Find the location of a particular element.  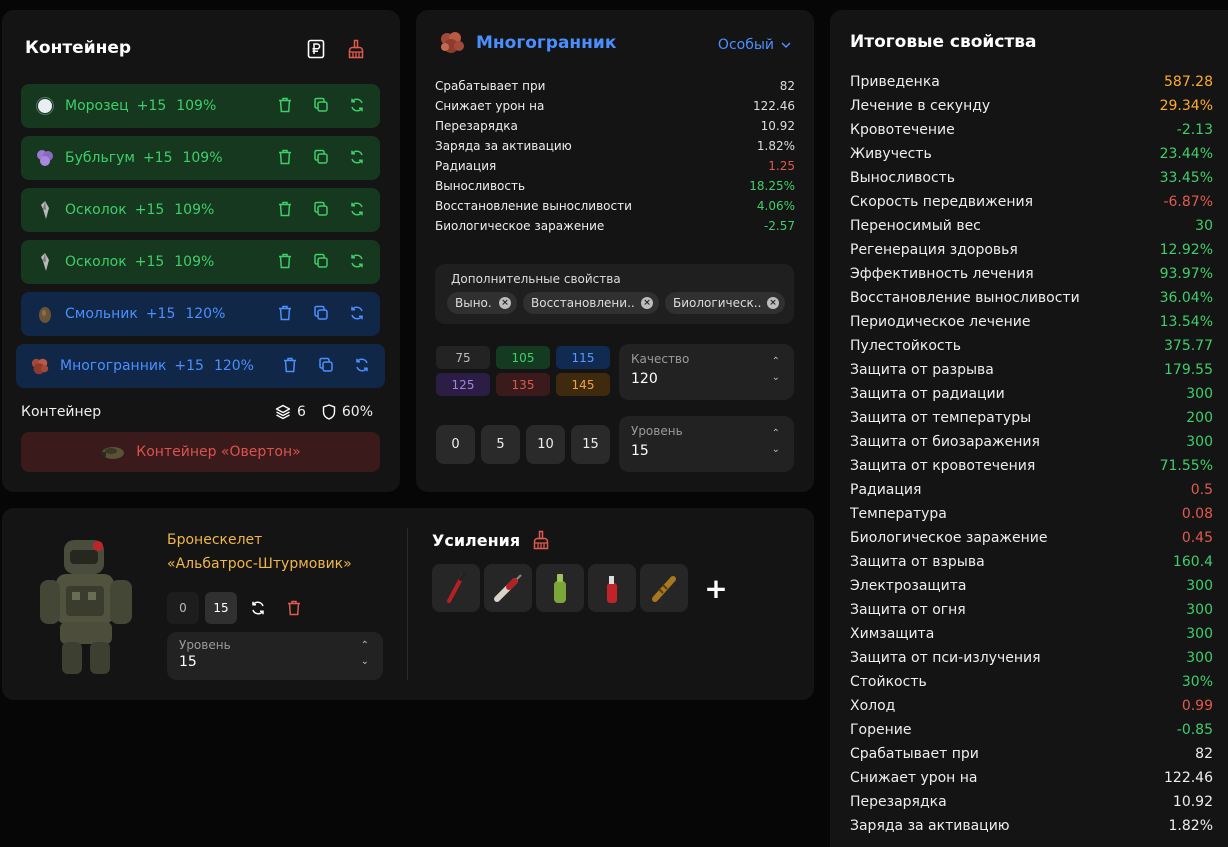

summary-row: Биологическое заражение 0.45 is located at coordinates (1031, 538).